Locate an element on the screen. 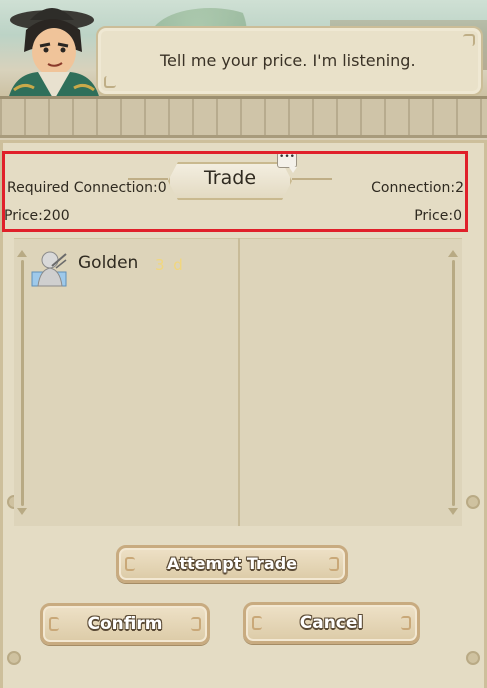 The image size is (487, 688). cancel-label: Cancel is located at coordinates (331, 623).